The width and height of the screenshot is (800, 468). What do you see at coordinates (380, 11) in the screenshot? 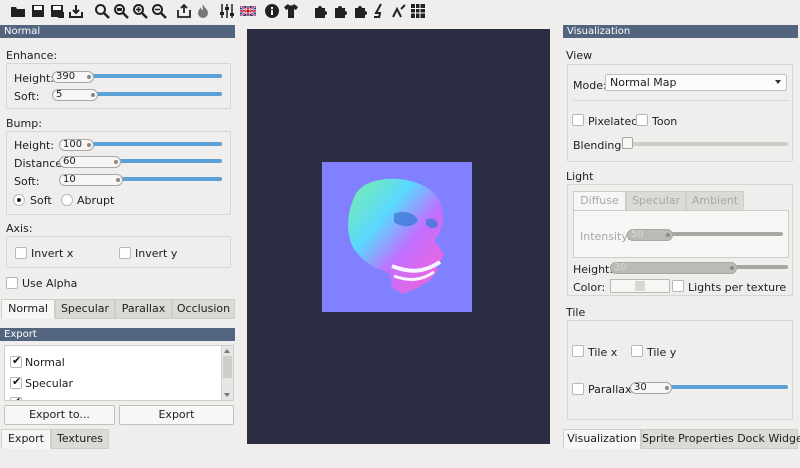
I see `paint-icon` at bounding box center [380, 11].